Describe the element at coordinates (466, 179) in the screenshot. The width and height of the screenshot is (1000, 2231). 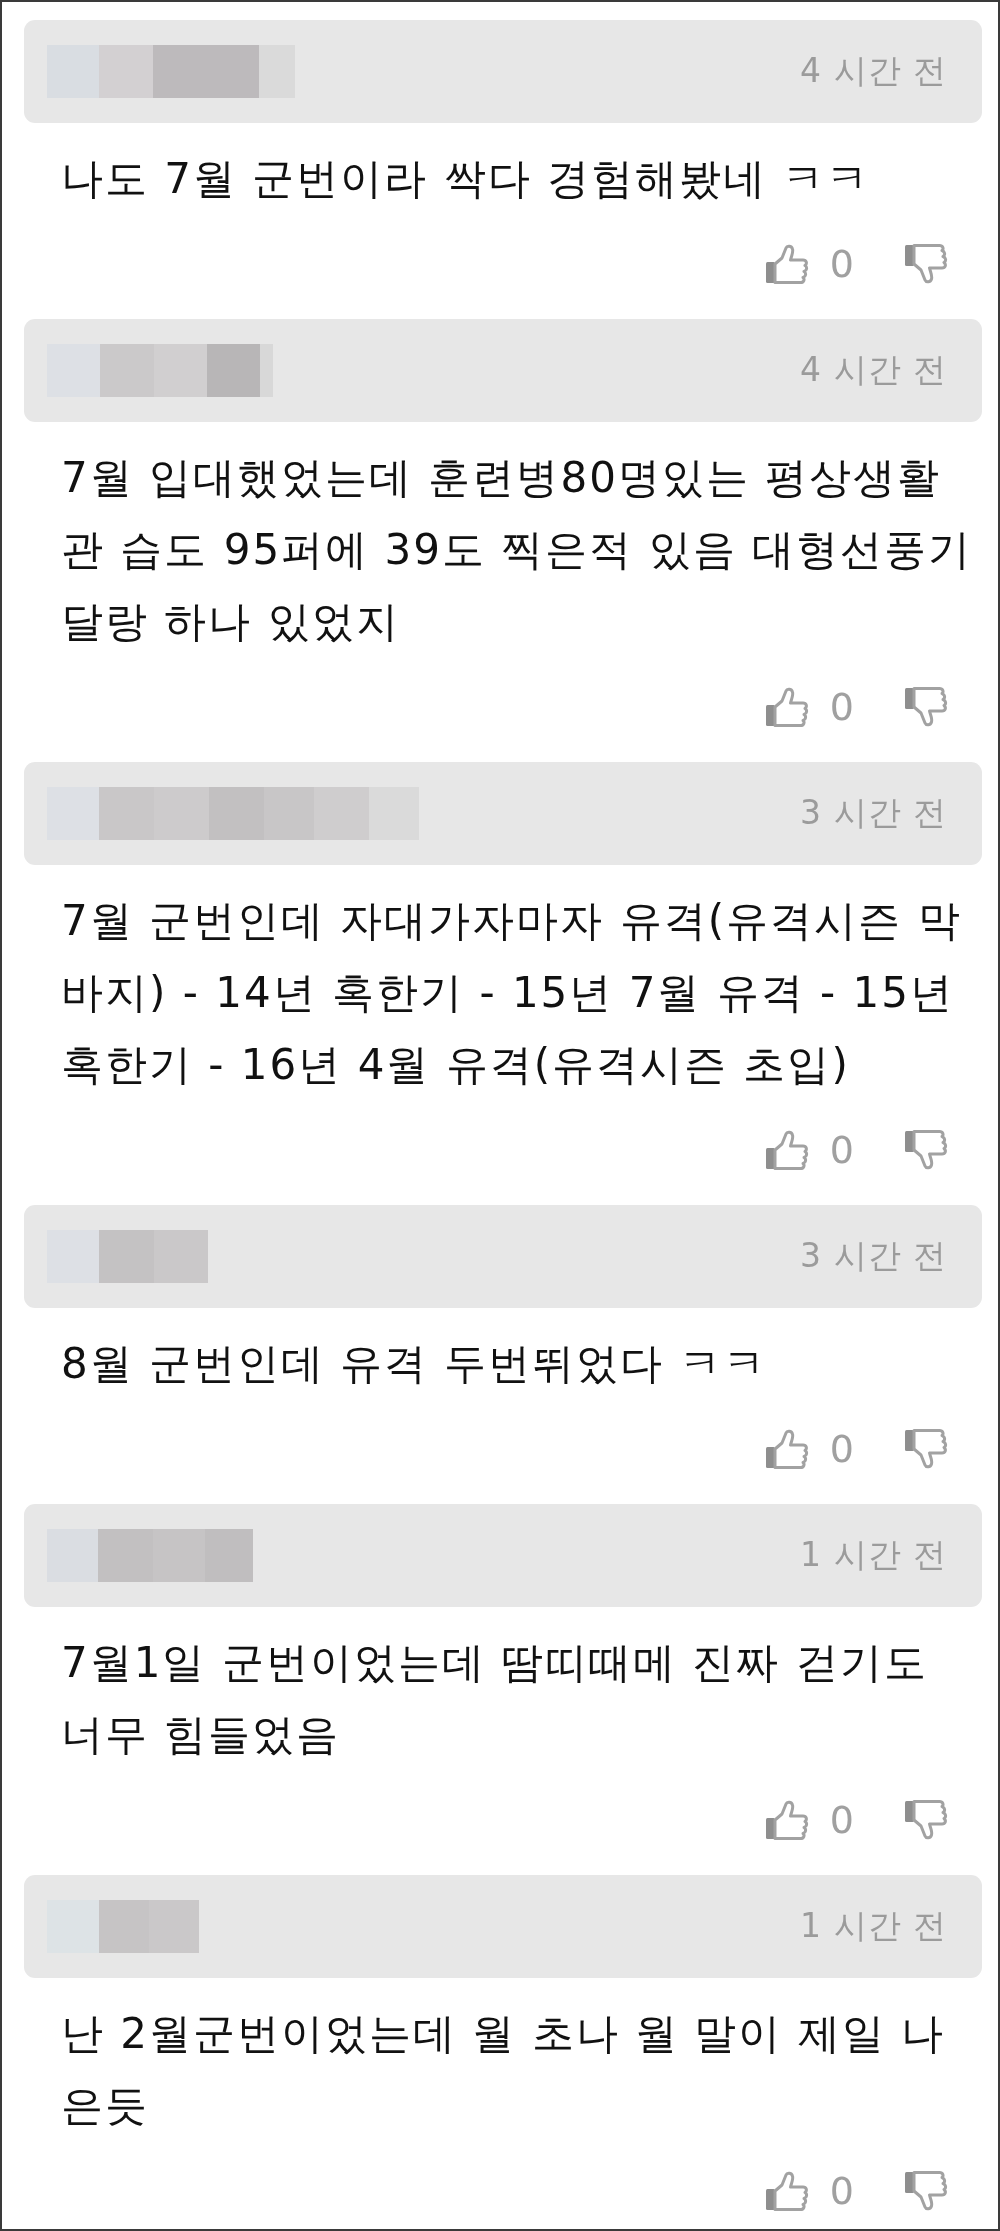
I see `comment-text: 나도 7월 군번이라 싹다 경험해봤네 ㅋㅋ` at that location.